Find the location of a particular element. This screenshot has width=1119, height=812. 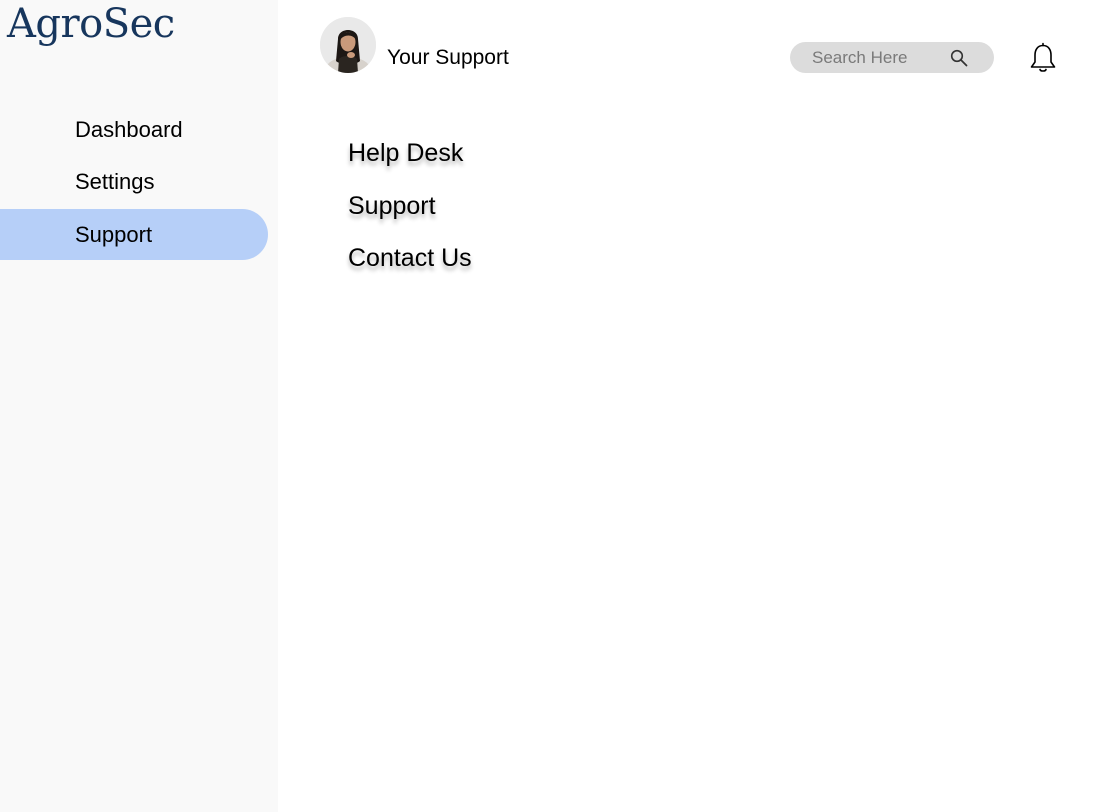

app-logo: AgroSec is located at coordinates (91, 24).